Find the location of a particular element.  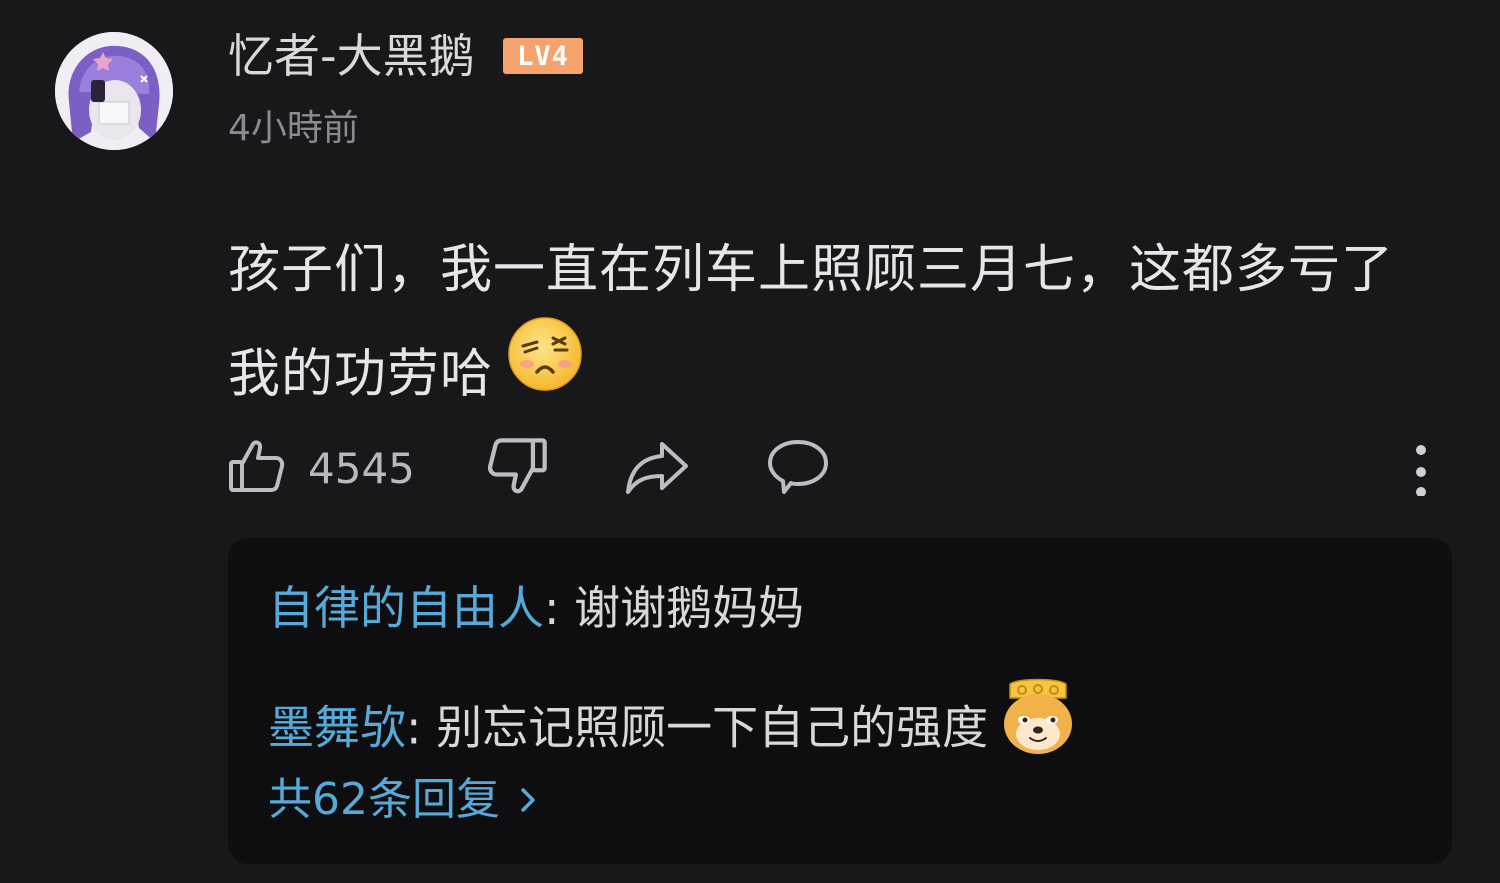

thumbs-up-icon is located at coordinates (256, 468).